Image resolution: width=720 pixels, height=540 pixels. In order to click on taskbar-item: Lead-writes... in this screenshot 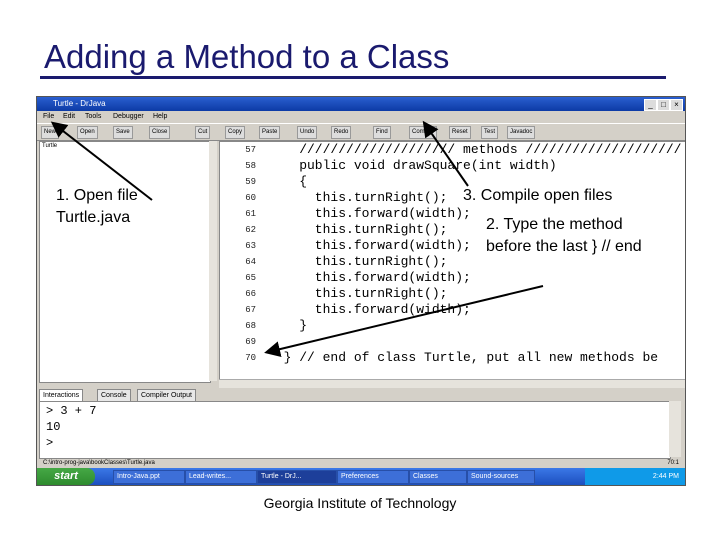, I will do `click(221, 477)`.